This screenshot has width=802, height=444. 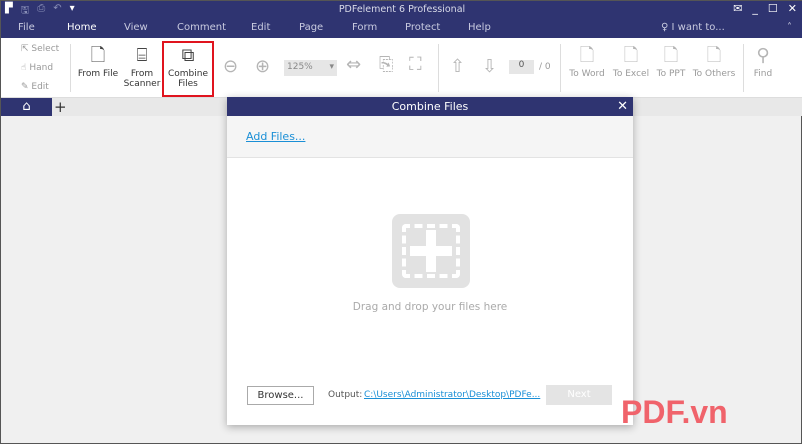 I want to click on fullscreen-button: ⛶, so click(x=415, y=66).